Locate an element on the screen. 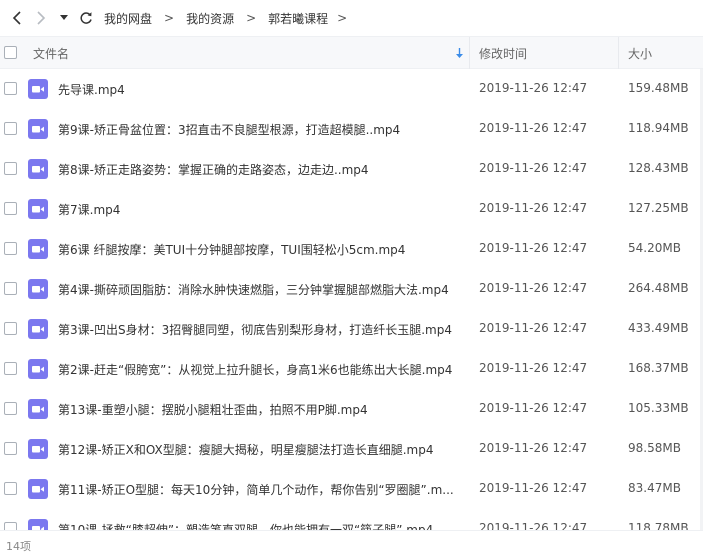 The height and width of the screenshot is (557, 703). file-name: 第13课-重塑小腿：摆脱小腿粗壮歪曲，拍照不用P脚.mp4 is located at coordinates (213, 409).